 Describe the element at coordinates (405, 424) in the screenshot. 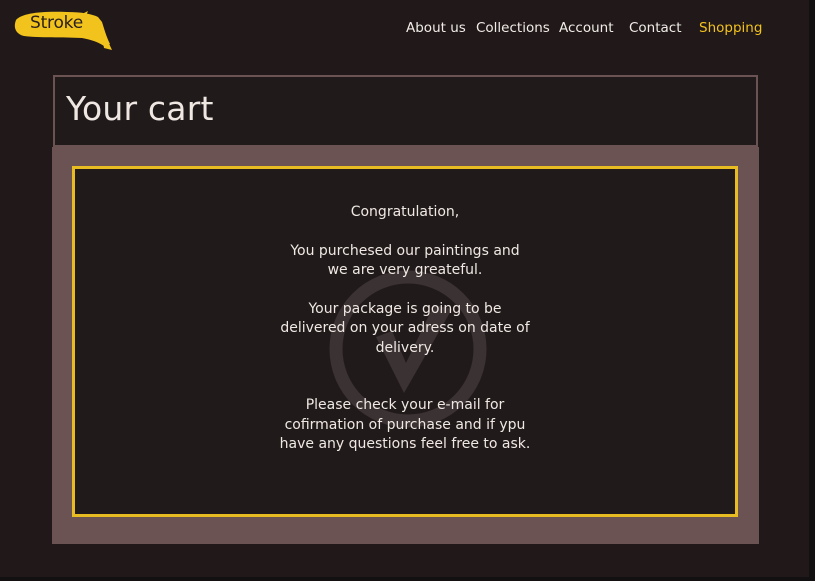

I see `email-line-2: cofirmation of purchase and if ypu` at that location.